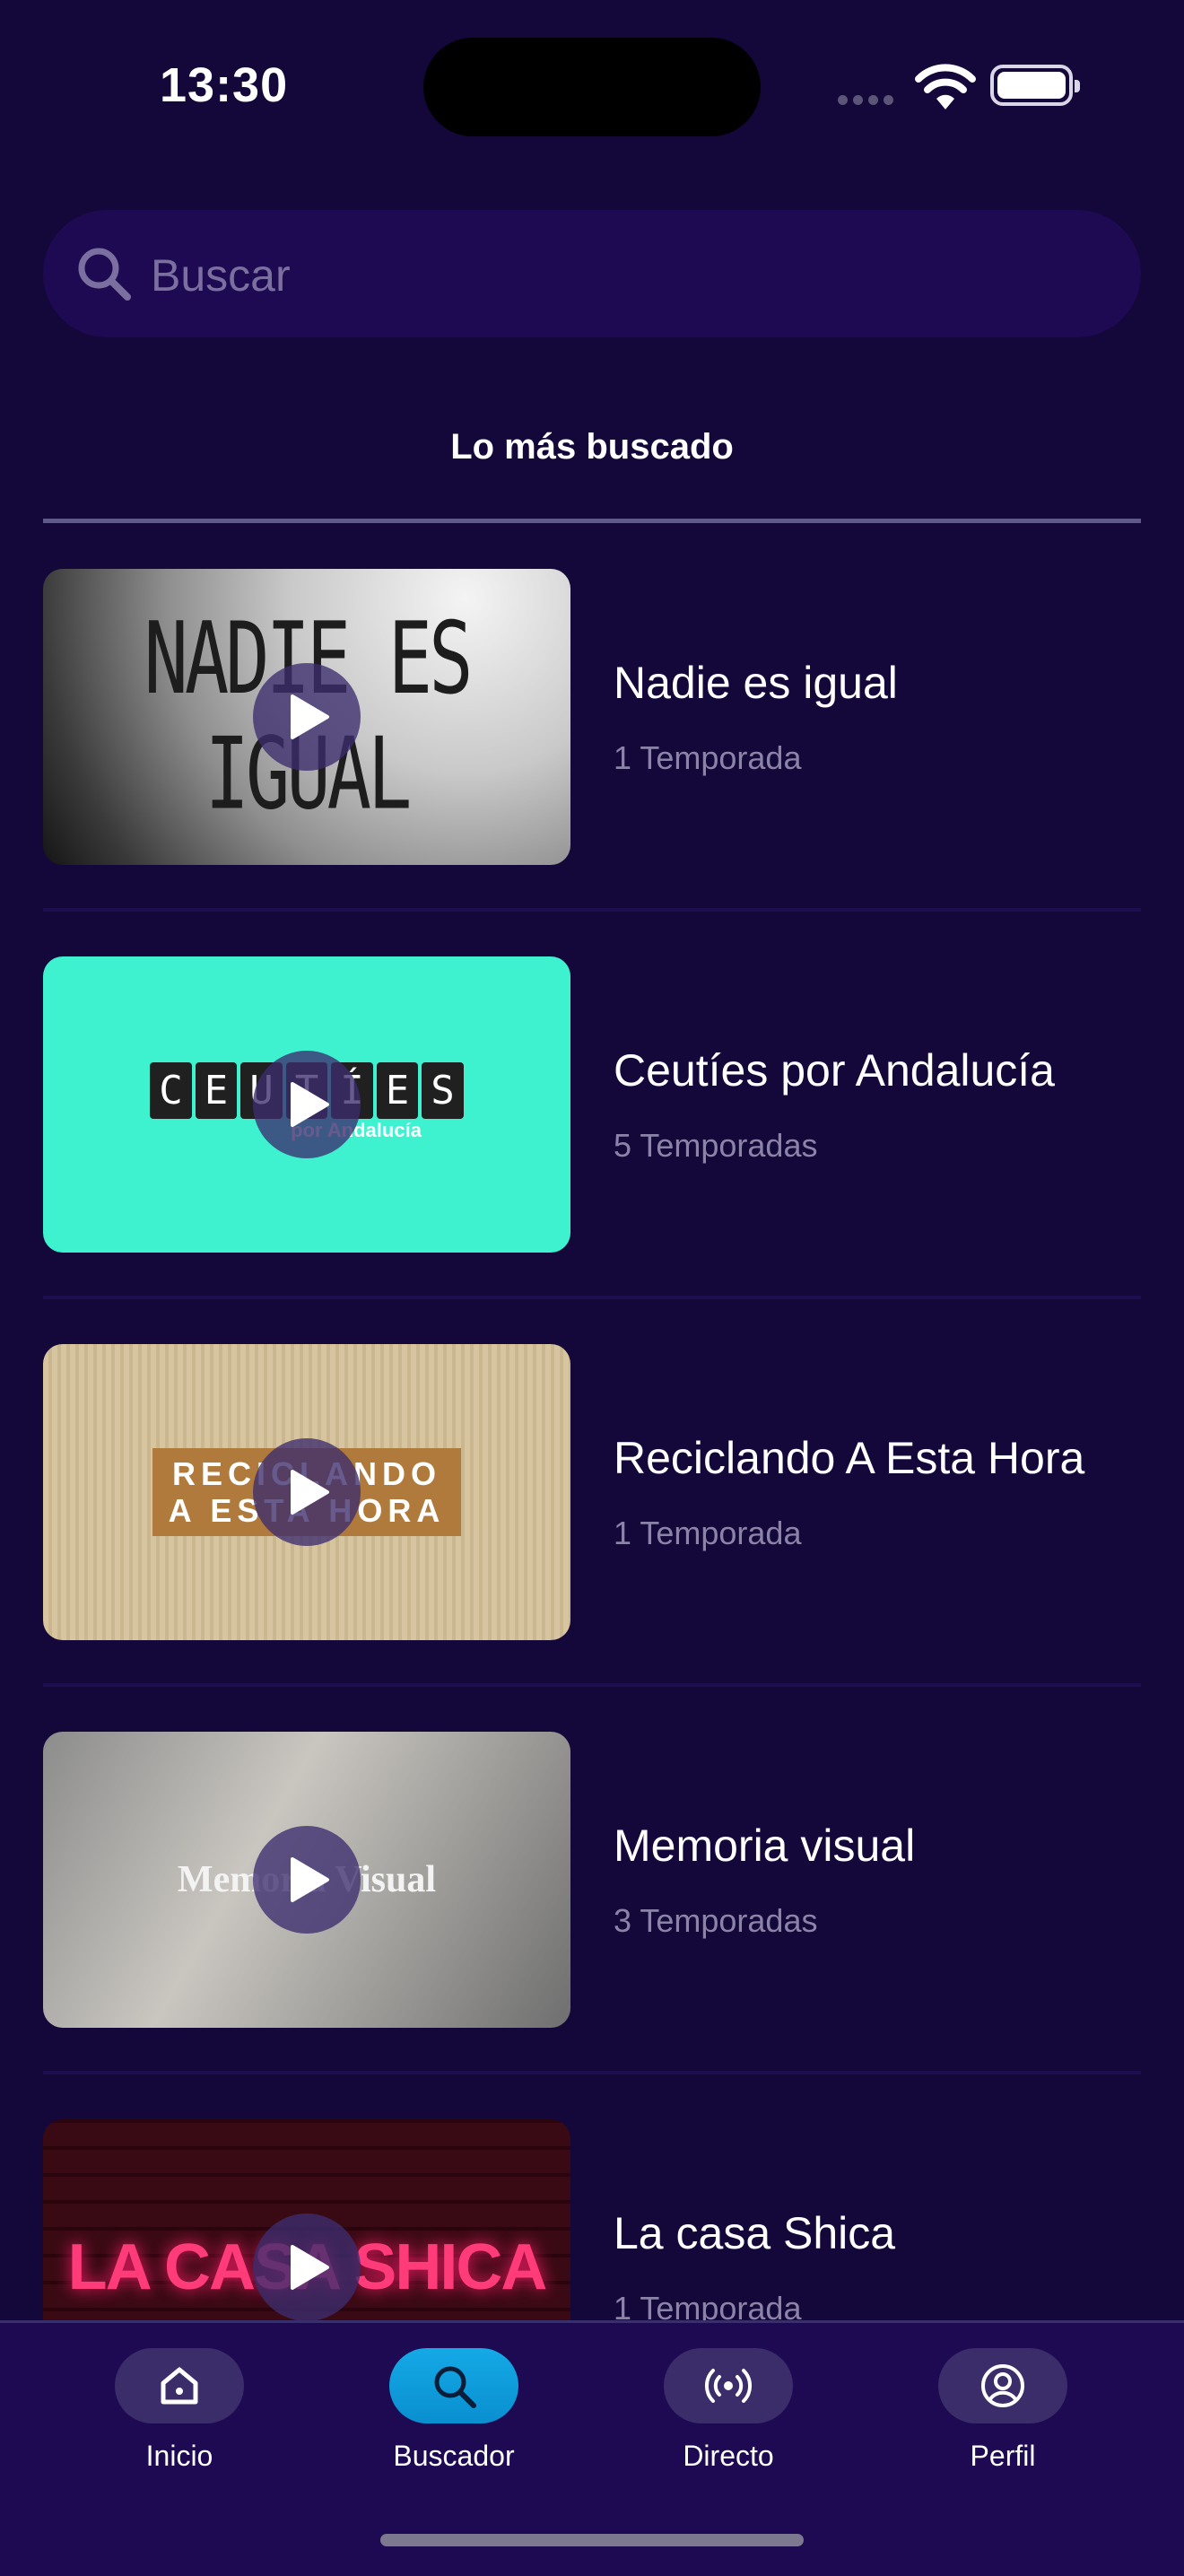 Image resolution: width=1184 pixels, height=2576 pixels. Describe the element at coordinates (716, 1921) in the screenshot. I see `item-subtitle: 3 Temporadas` at that location.